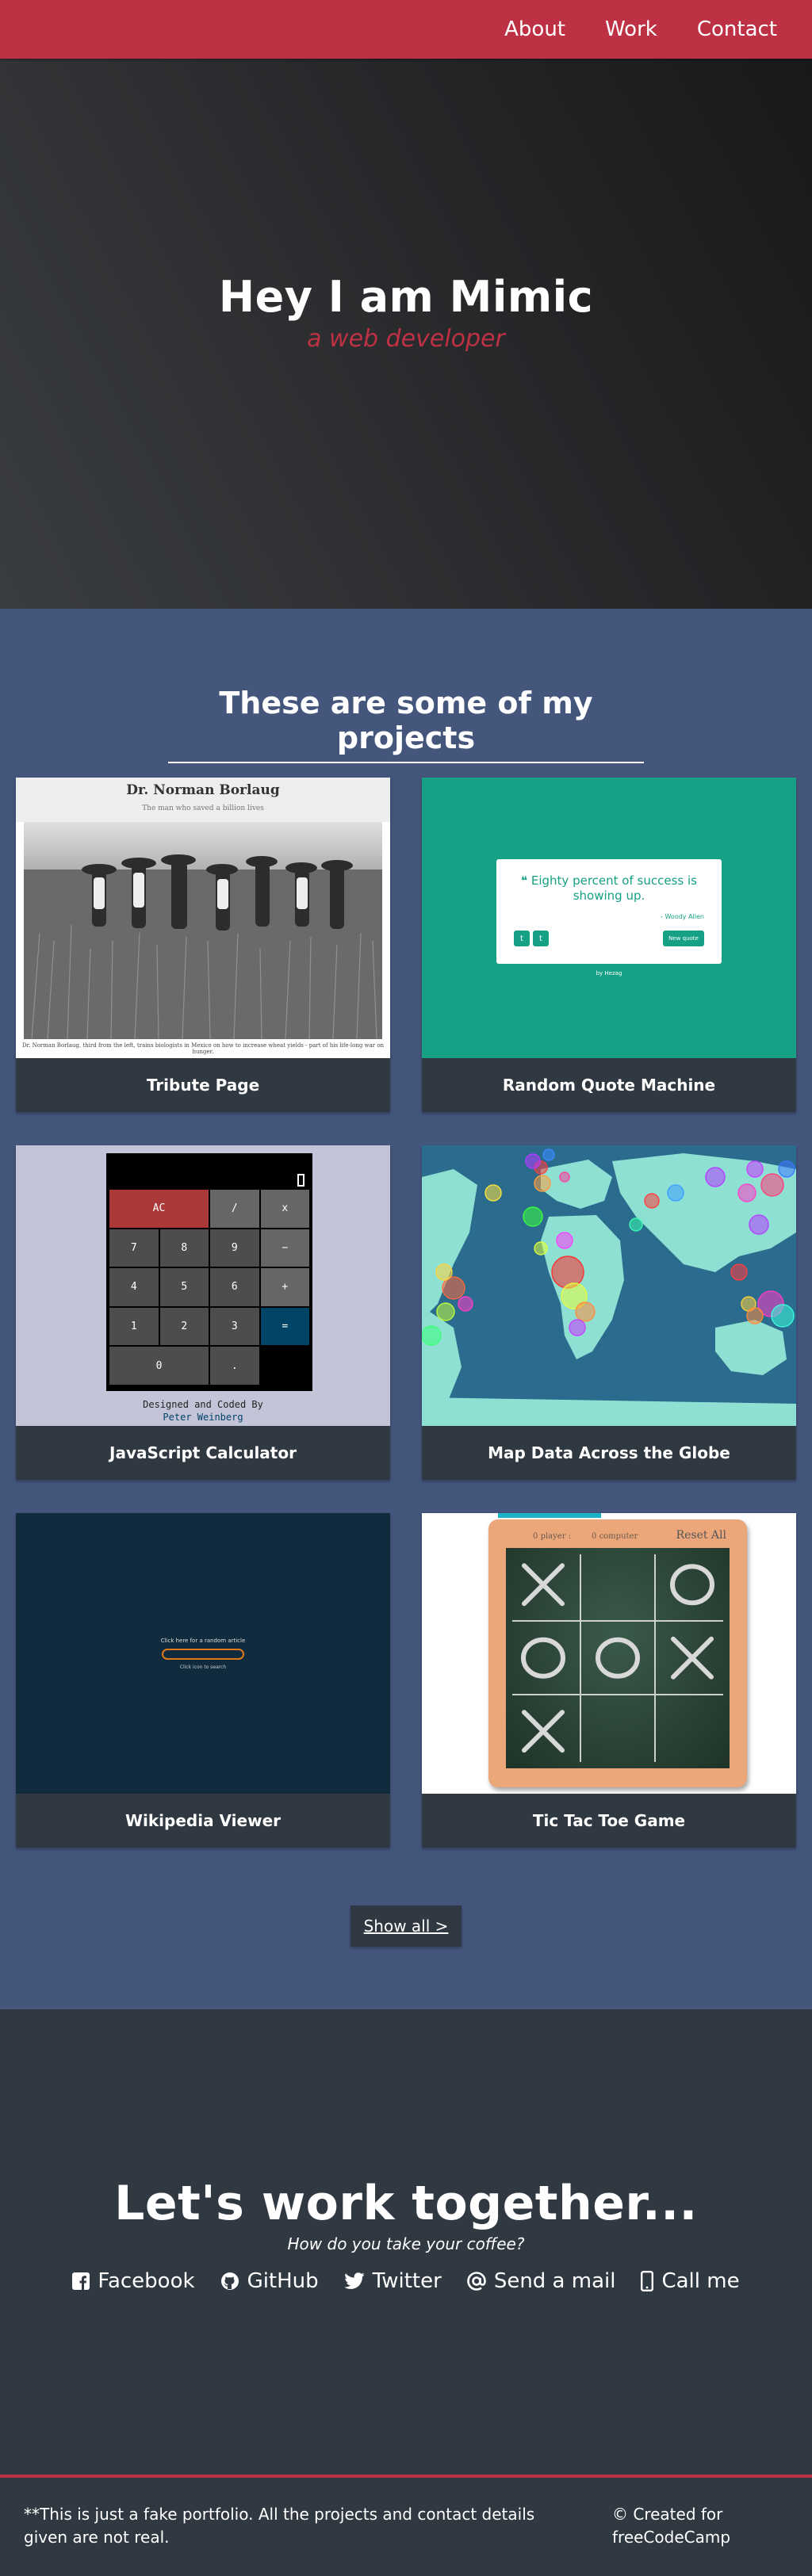  I want to click on mobile-phone-icon, so click(647, 2280).